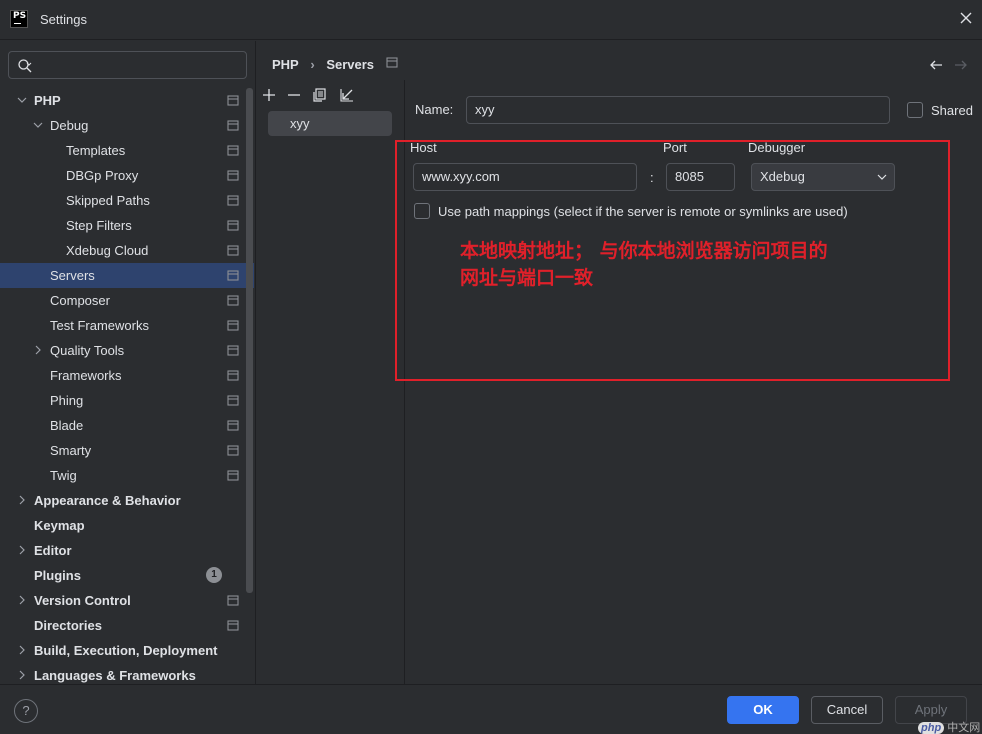 This screenshot has height=734, width=982. I want to click on sidebar-item-dbgp-proxy: DBGp Proxy, so click(127, 175).